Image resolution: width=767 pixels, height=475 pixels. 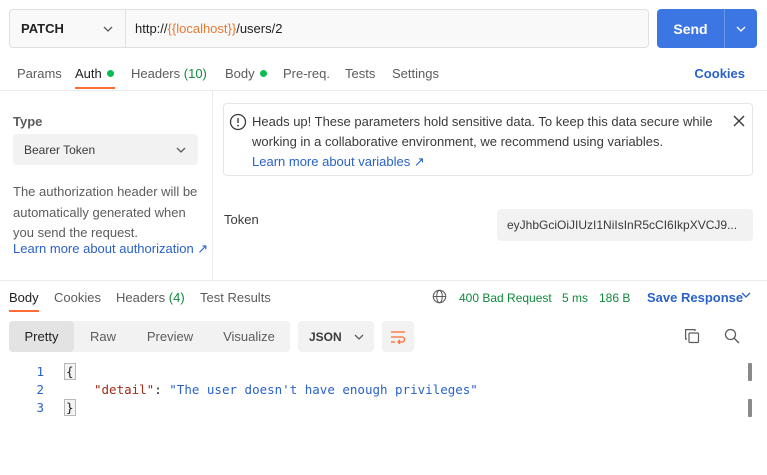 I want to click on response-tab-test-results: Test Results, so click(x=235, y=297).